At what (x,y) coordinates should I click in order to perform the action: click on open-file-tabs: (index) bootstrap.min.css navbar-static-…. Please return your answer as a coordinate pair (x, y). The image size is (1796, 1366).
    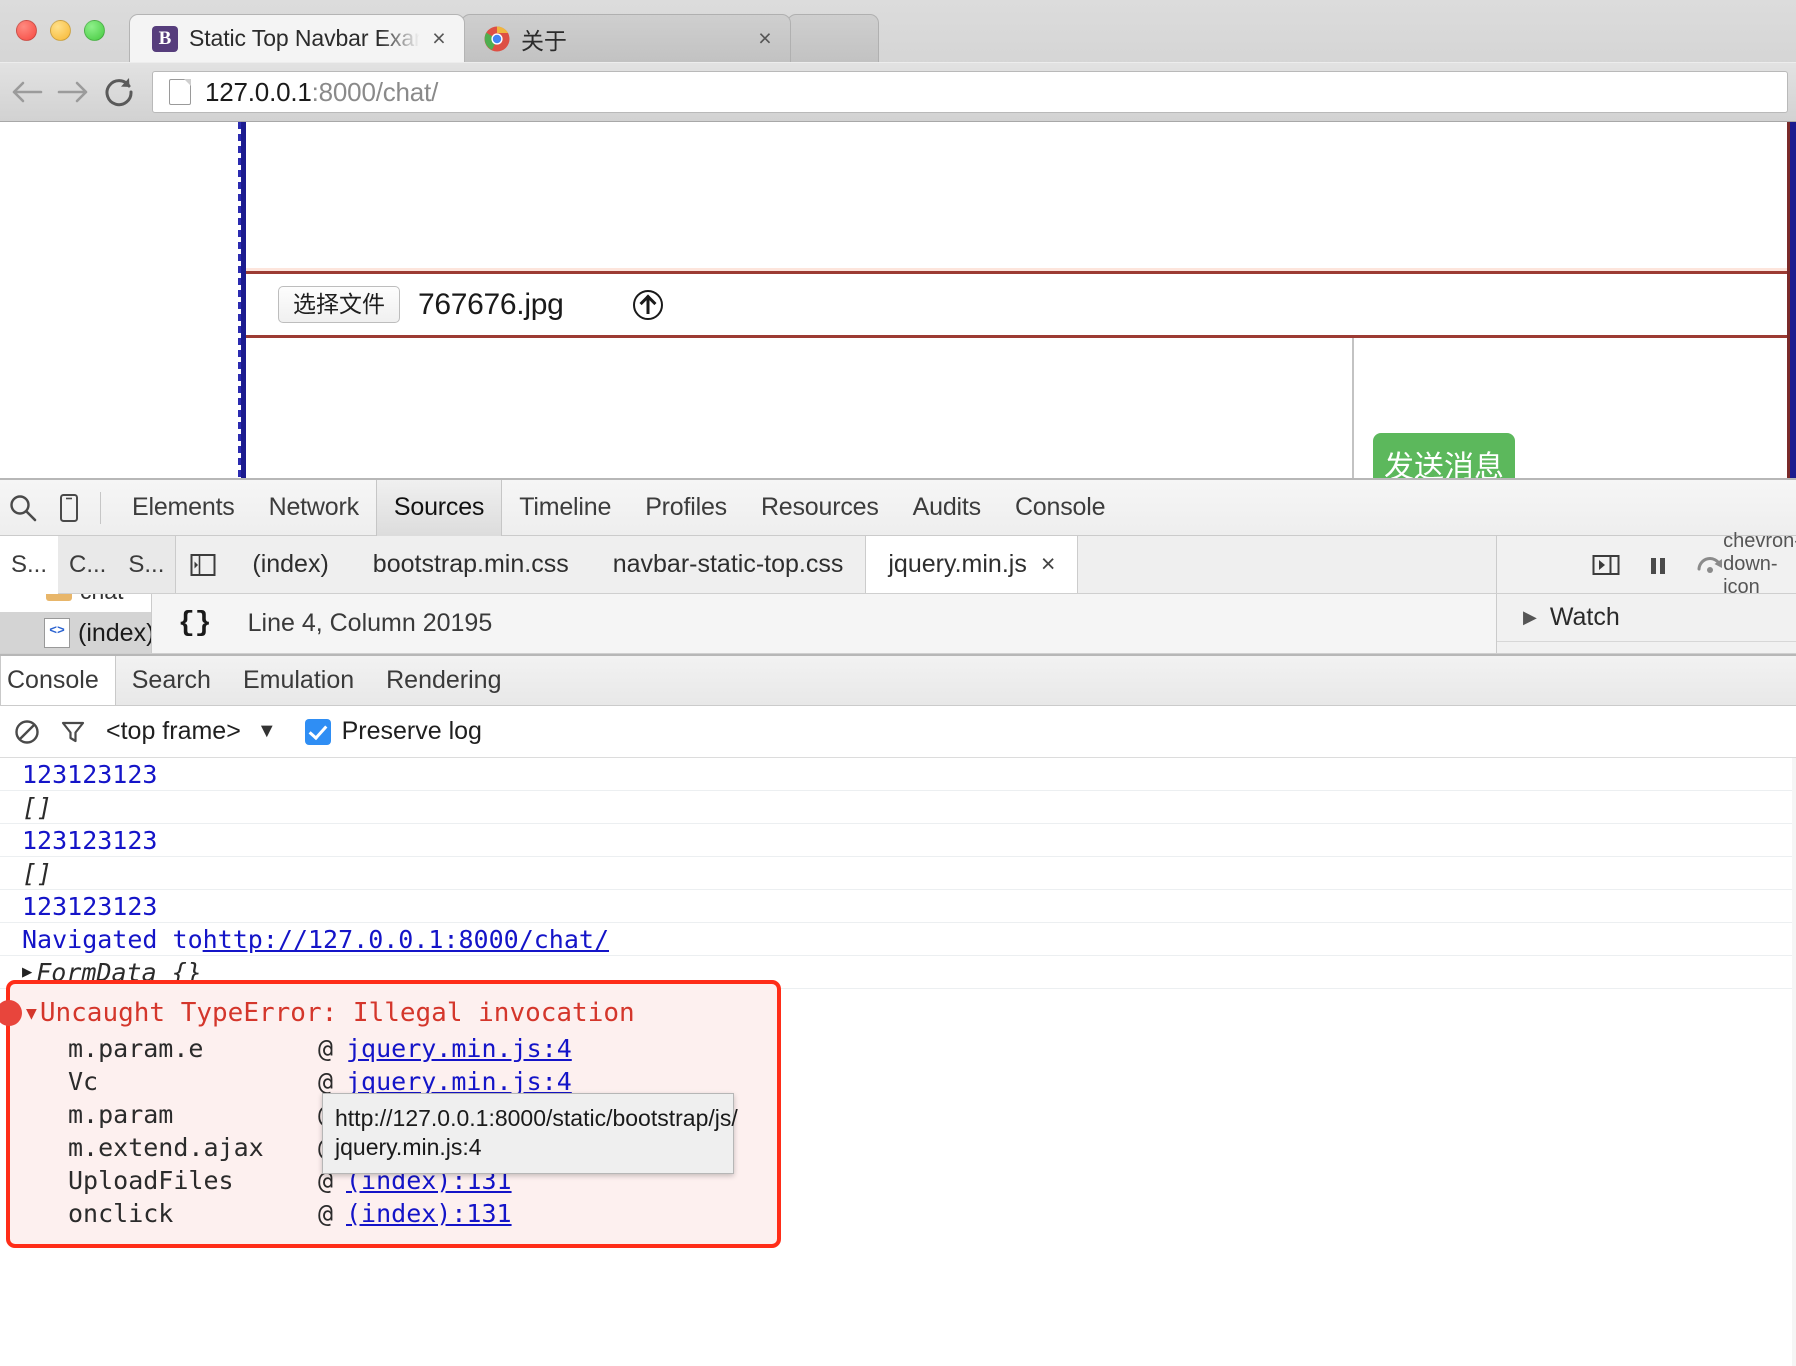
    Looking at the image, I should click on (836, 564).